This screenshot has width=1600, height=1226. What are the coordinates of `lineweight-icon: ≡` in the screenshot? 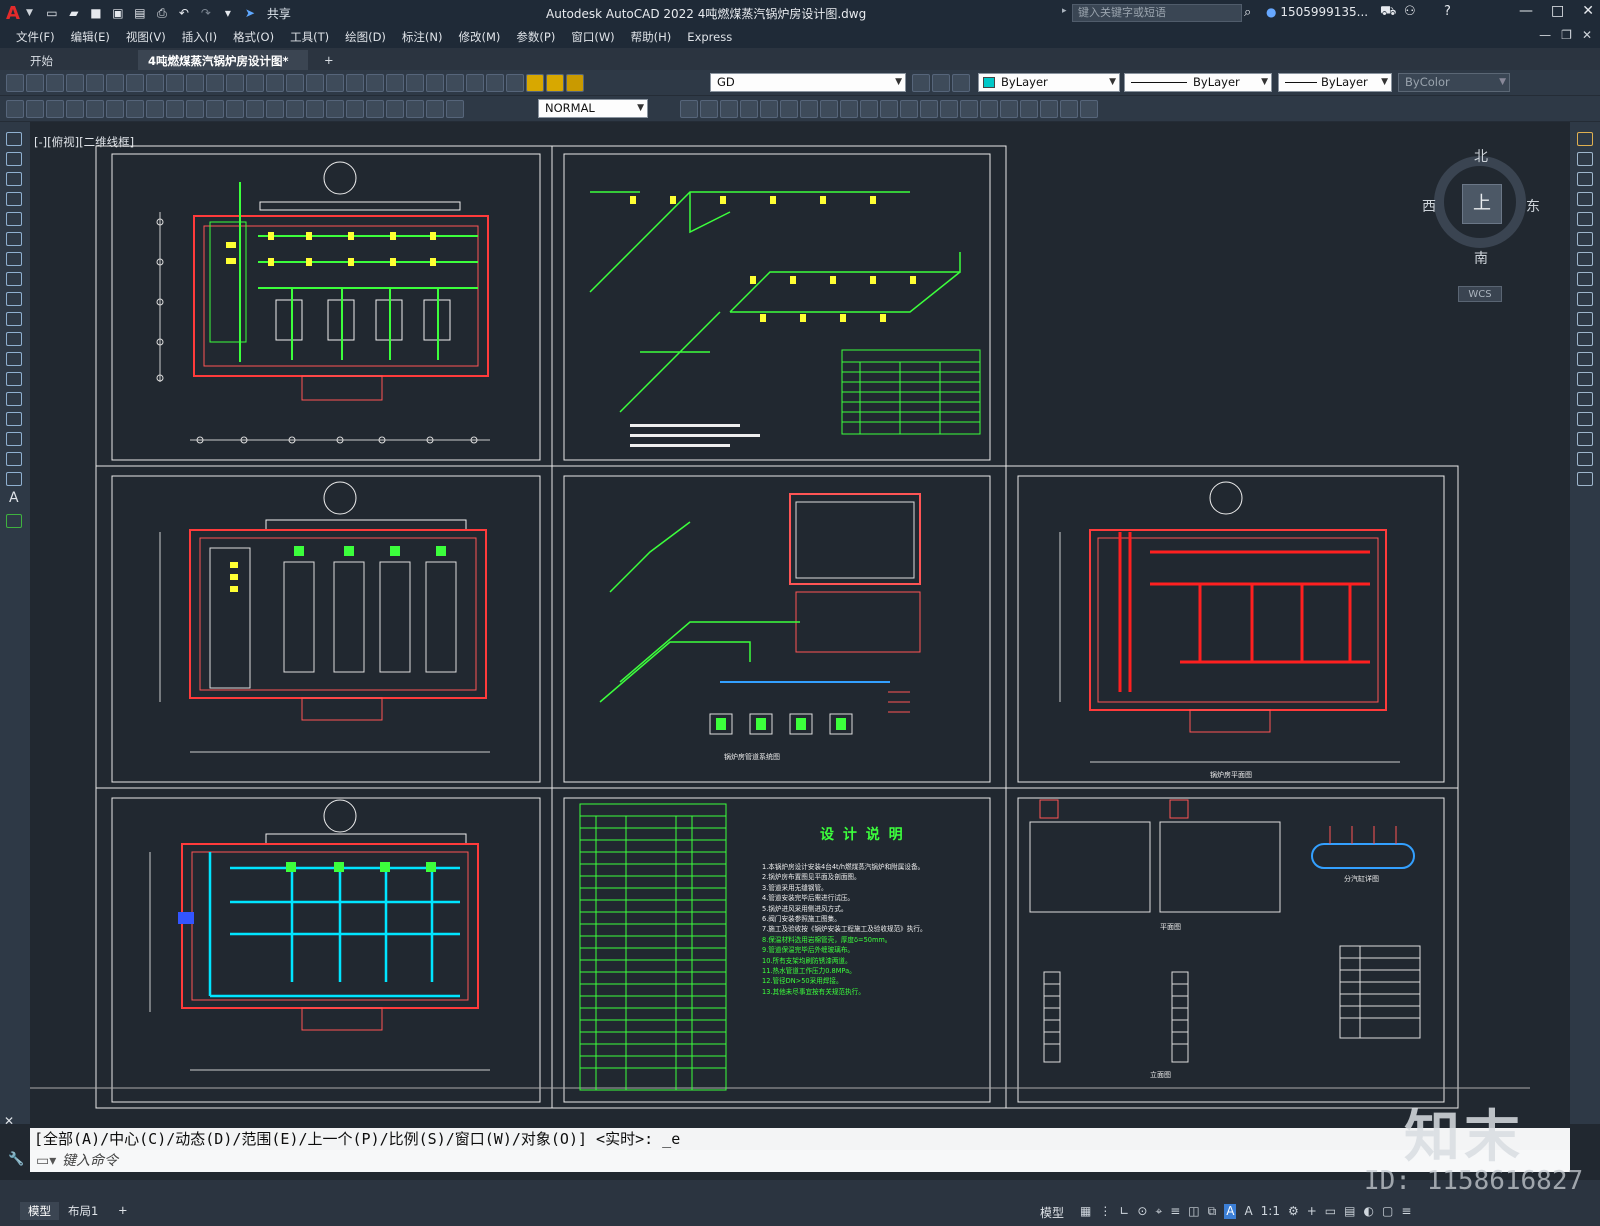 It's located at (1175, 1211).